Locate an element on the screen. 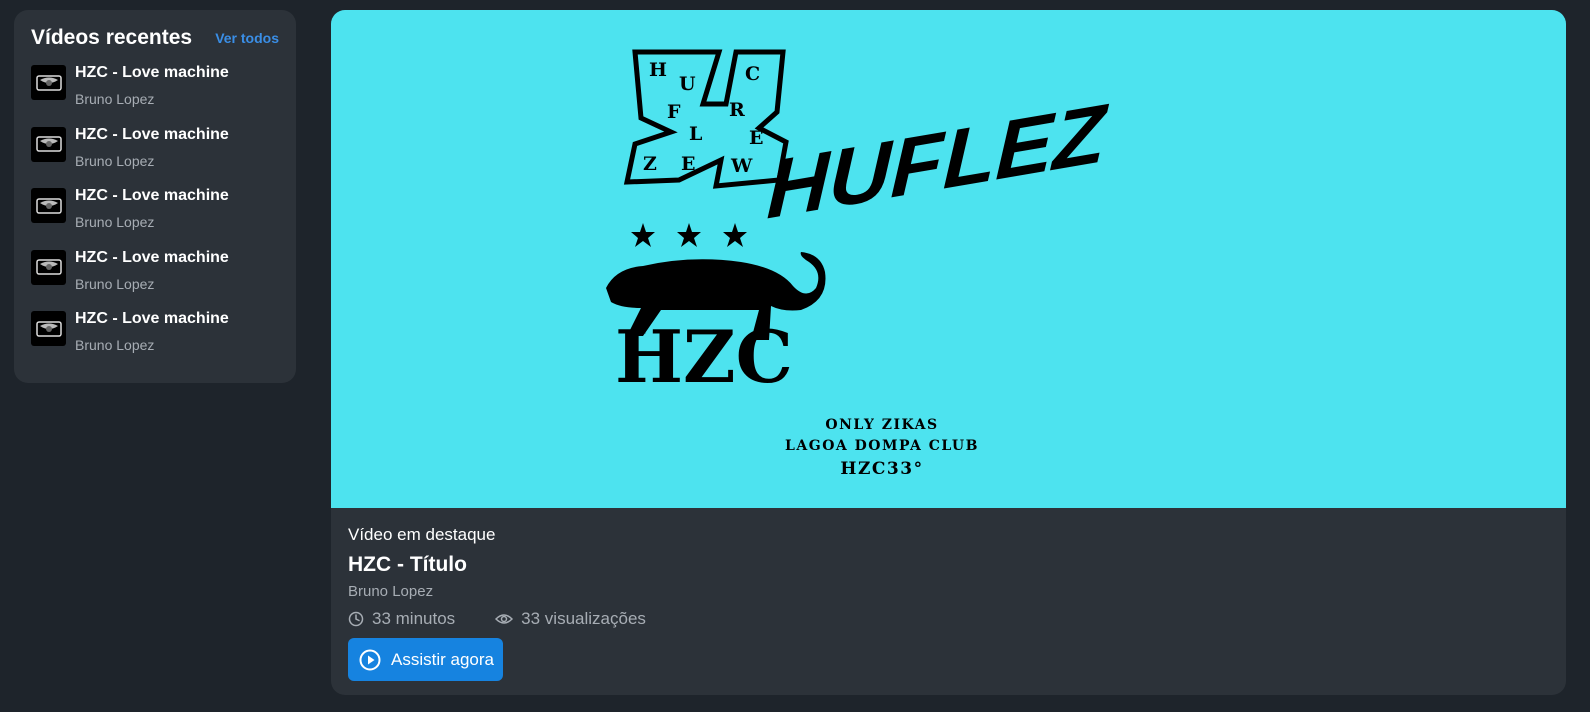 This screenshot has height=712, width=1590. views-stat: 33 visualizações is located at coordinates (570, 619).